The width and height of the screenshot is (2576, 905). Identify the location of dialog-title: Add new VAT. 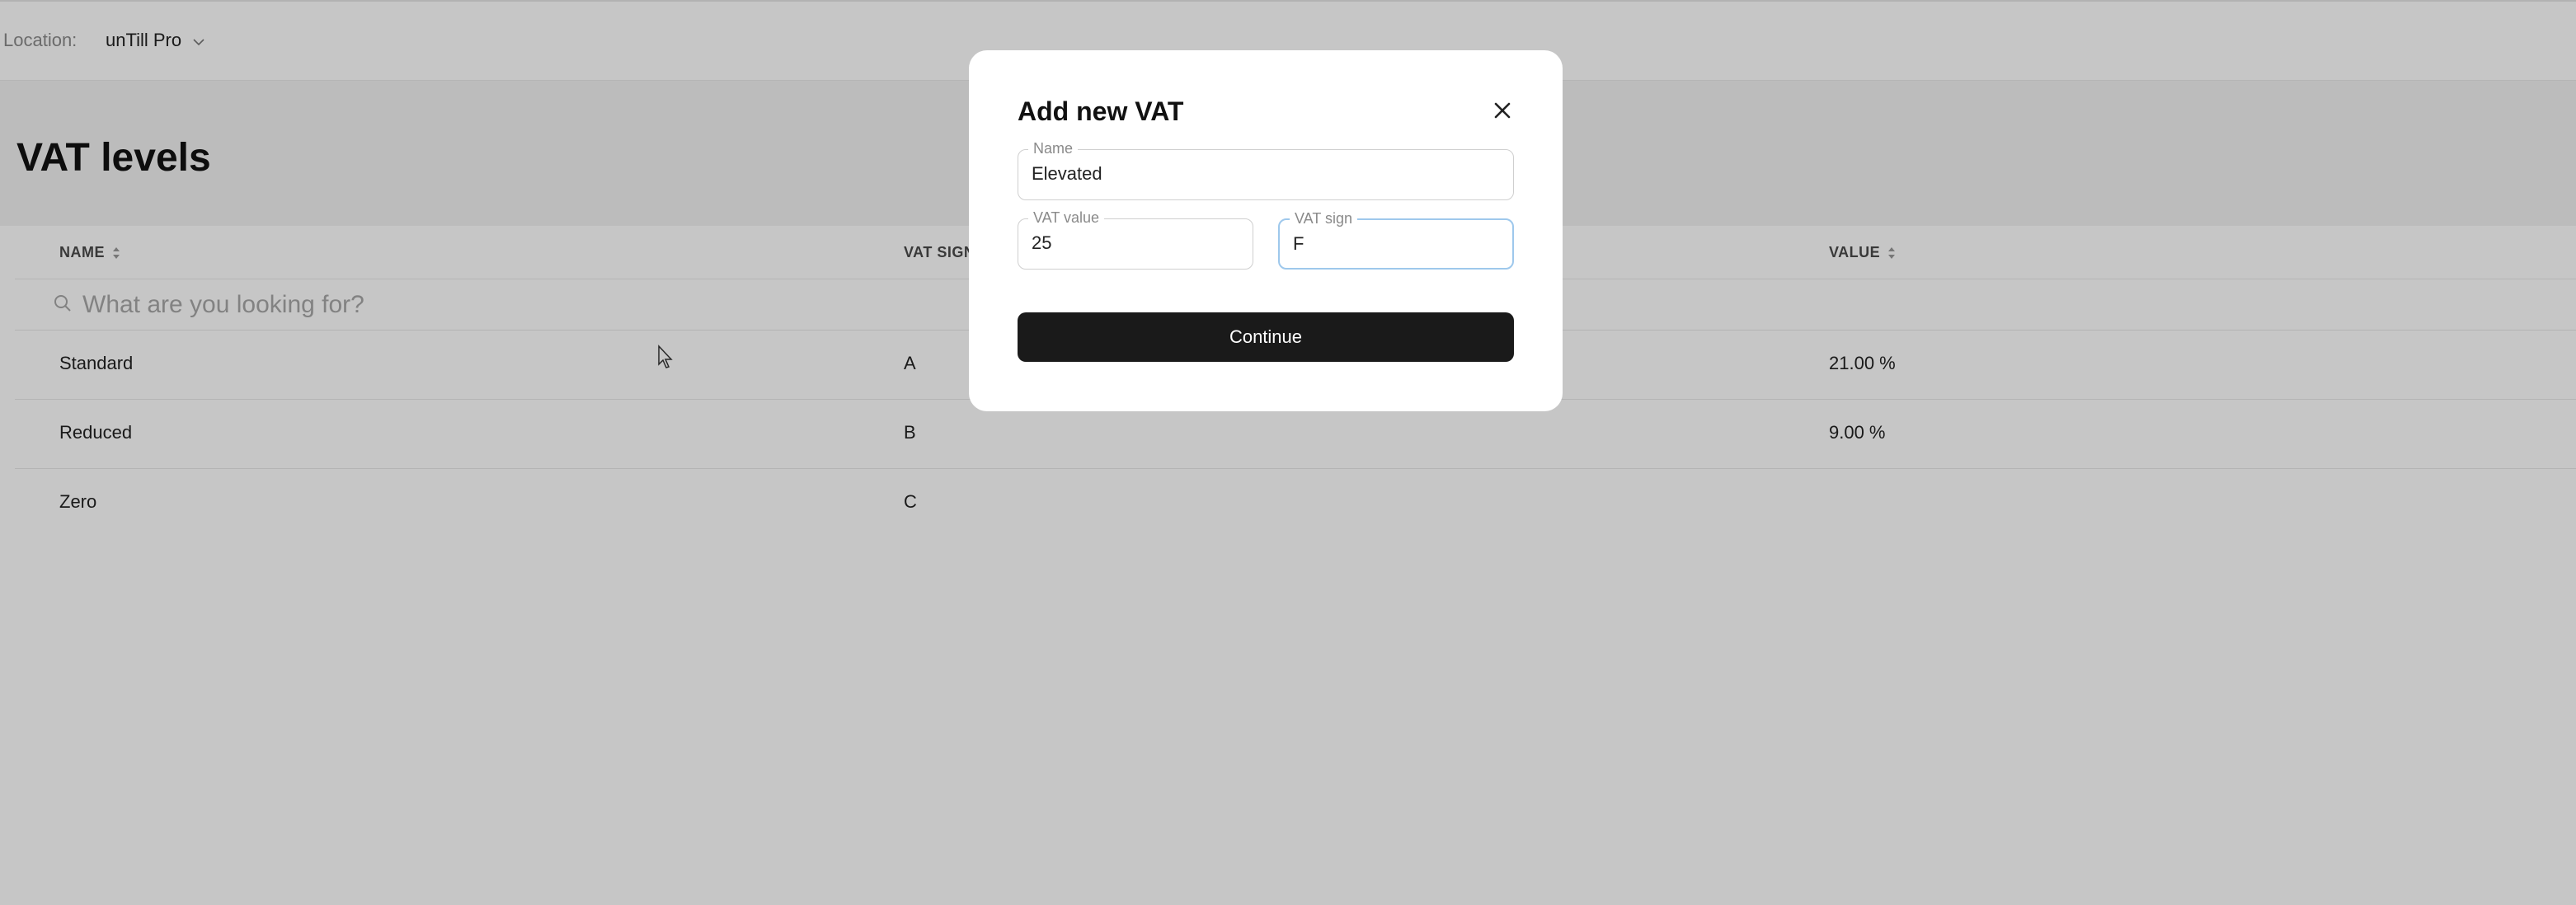
(1101, 111).